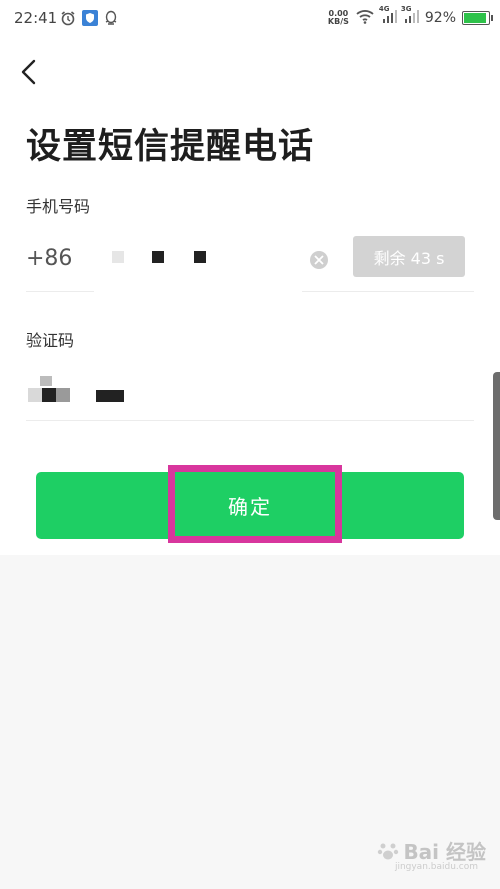 The image size is (500, 889). I want to click on page-title: 设置短信提醒电话, so click(170, 147).